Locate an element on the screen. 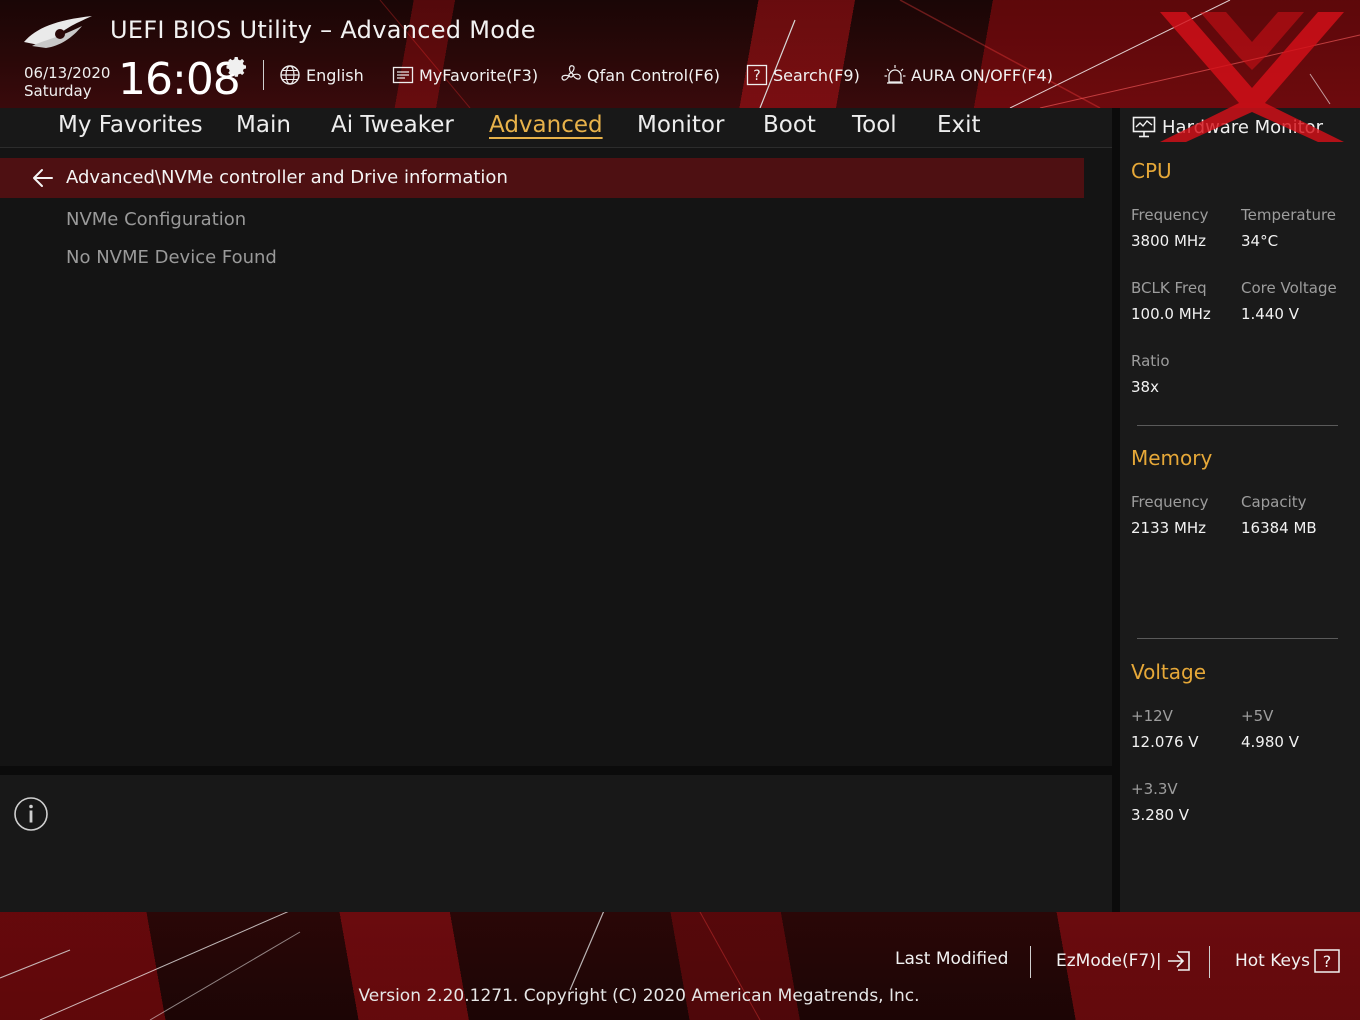 This screenshot has width=1360, height=1020. hw-divider-memory is located at coordinates (1237, 638).